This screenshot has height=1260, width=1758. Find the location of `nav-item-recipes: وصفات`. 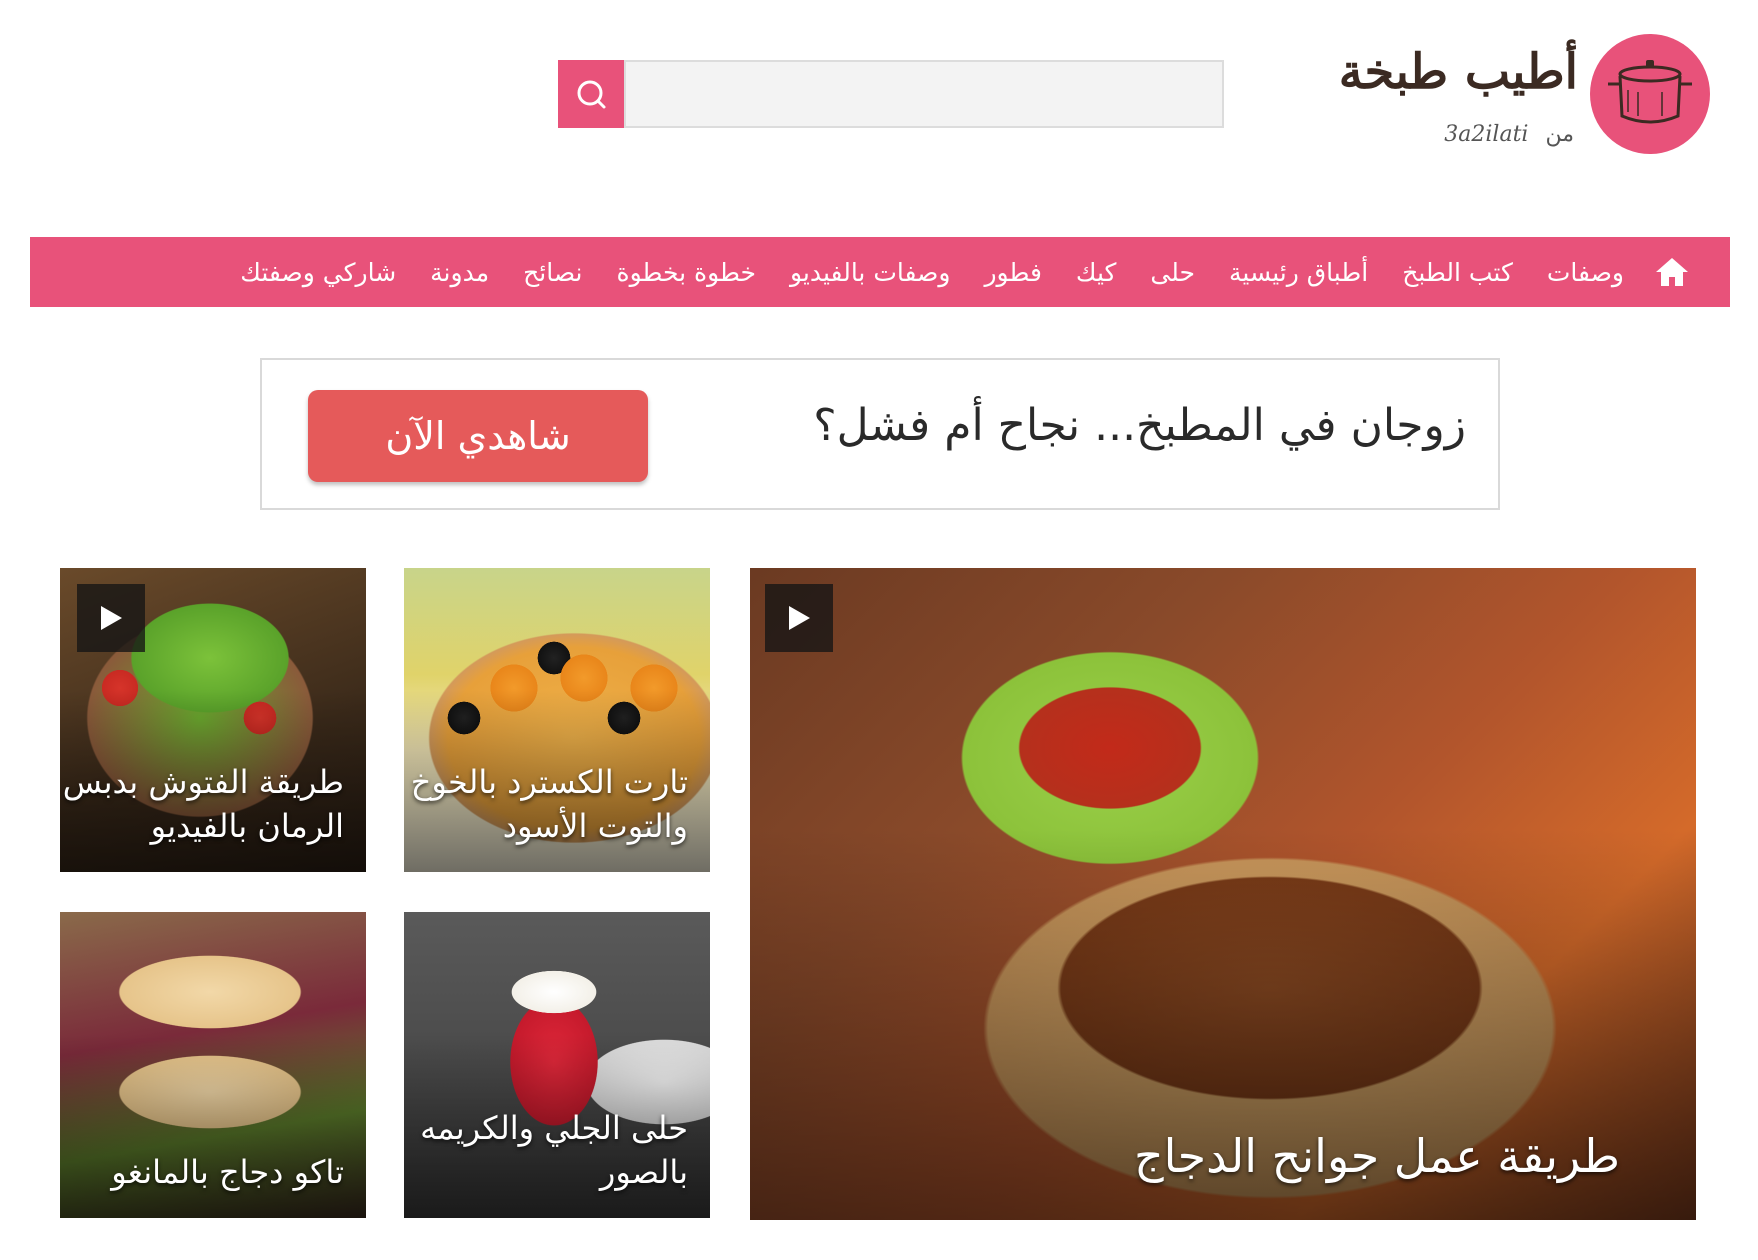

nav-item-recipes: وصفات is located at coordinates (1585, 272).